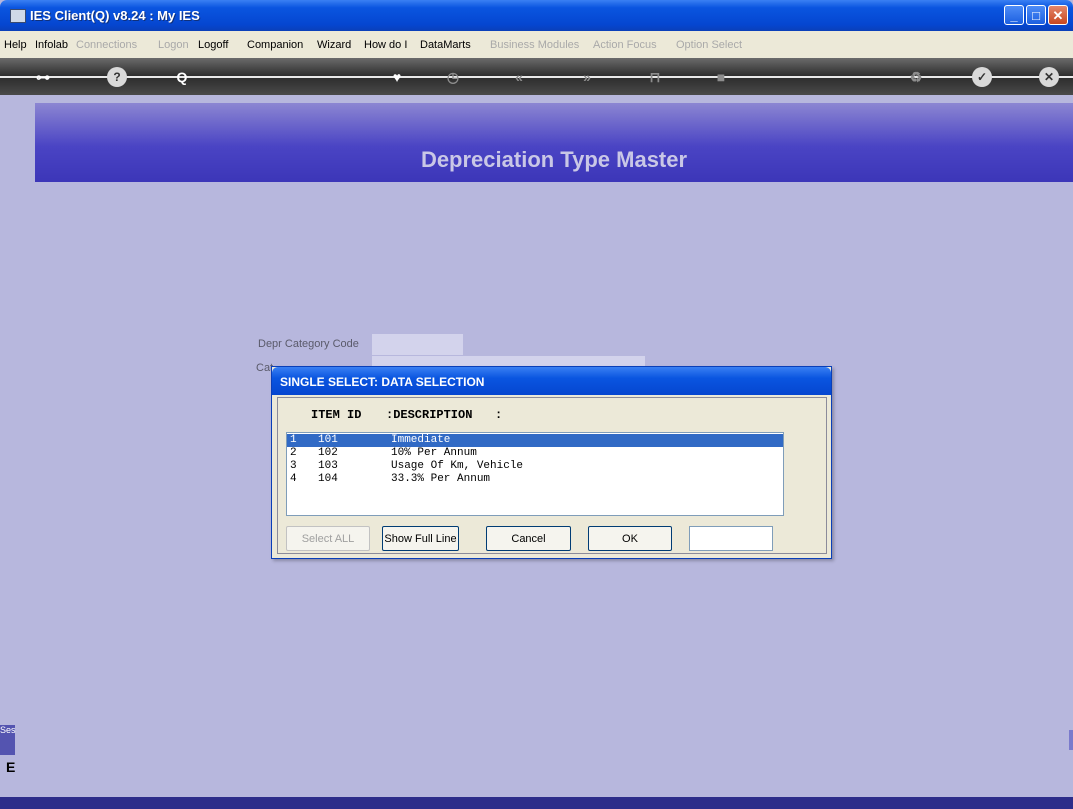  What do you see at coordinates (625, 45) in the screenshot?
I see `menu-action-focus: Action Focus` at bounding box center [625, 45].